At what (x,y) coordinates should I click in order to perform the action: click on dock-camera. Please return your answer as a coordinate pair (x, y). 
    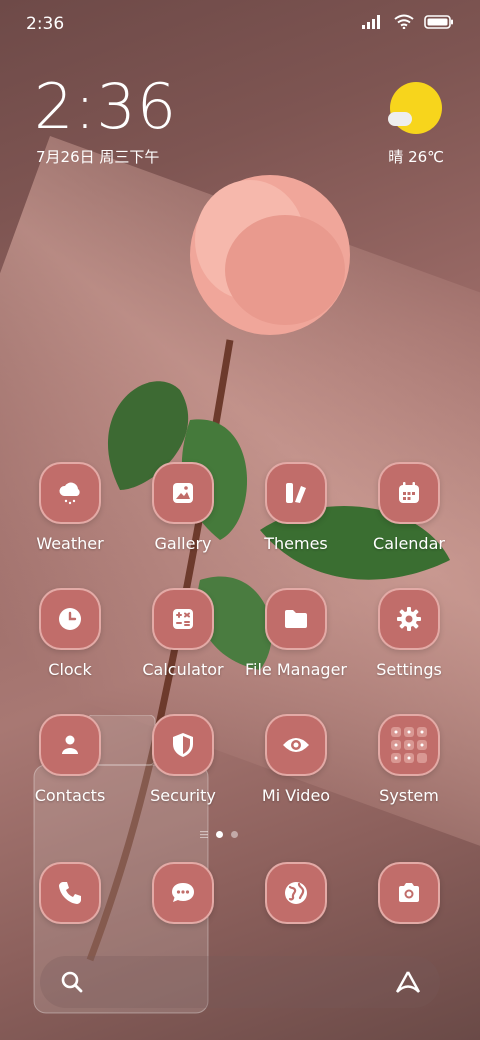
    Looking at the image, I should click on (409, 893).